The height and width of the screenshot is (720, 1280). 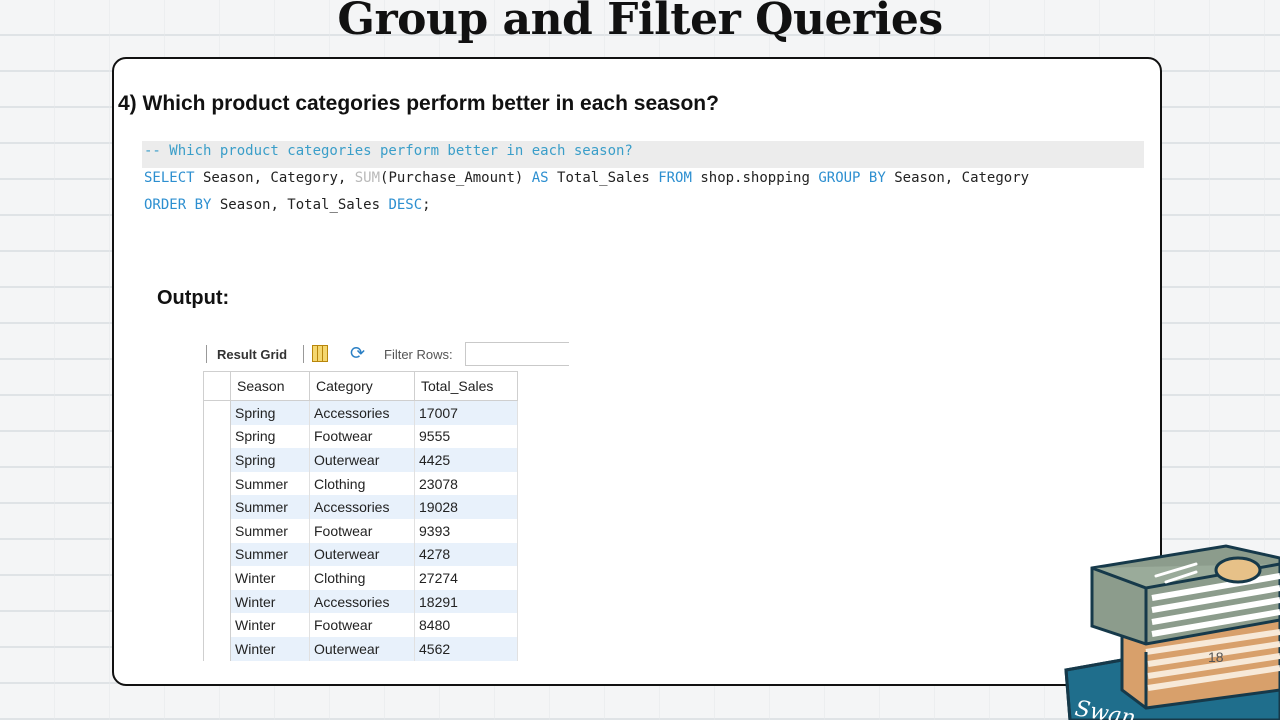 What do you see at coordinates (466, 507) in the screenshot?
I see `cell-total-sales: 19028` at bounding box center [466, 507].